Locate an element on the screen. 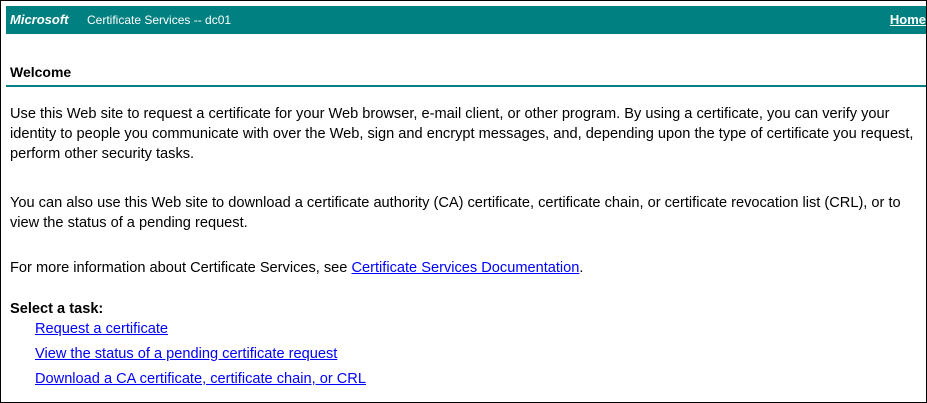 The height and width of the screenshot is (403, 927). home-link: Home is located at coordinates (908, 19).